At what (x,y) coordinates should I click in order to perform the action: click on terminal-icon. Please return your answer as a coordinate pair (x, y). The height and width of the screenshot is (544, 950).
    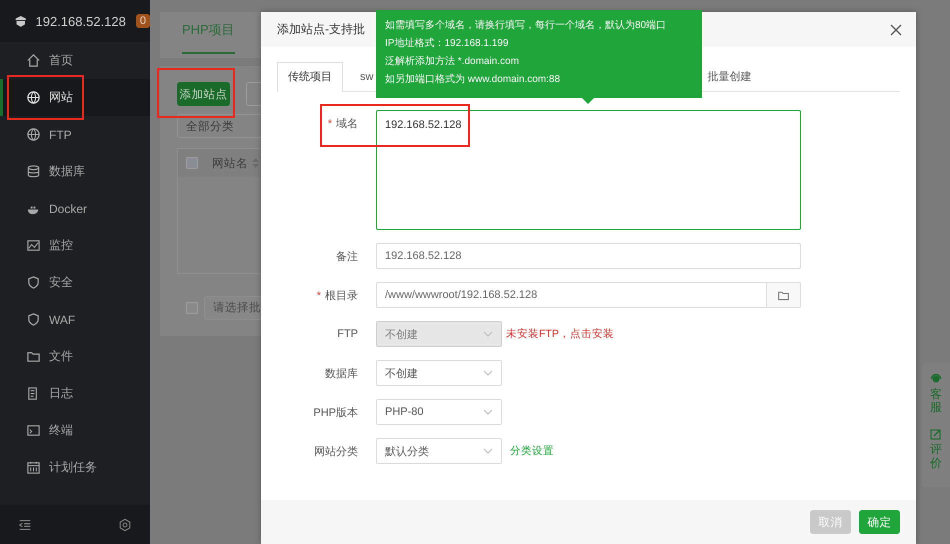
    Looking at the image, I should click on (33, 430).